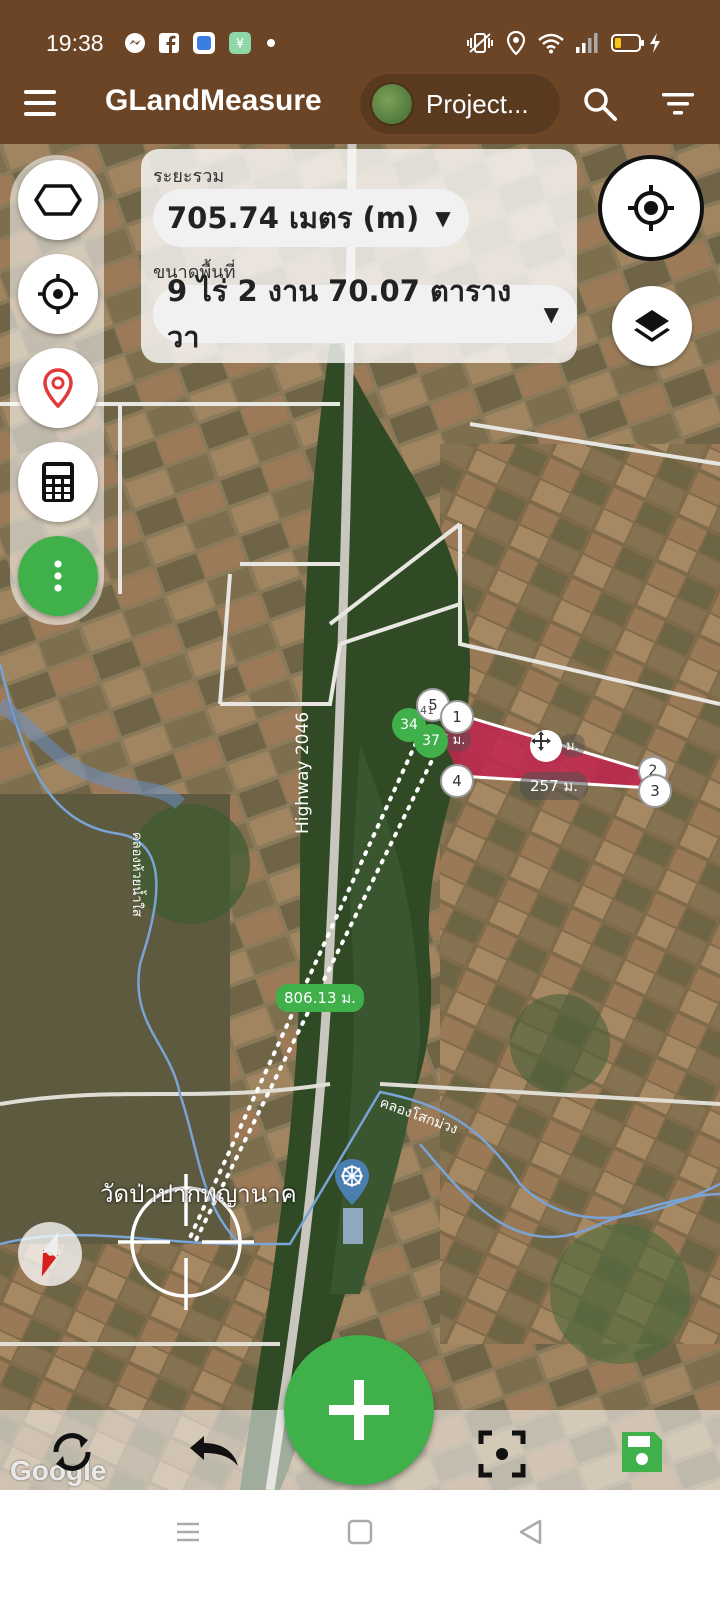  I want to click on app-title: GLandMeasure, so click(213, 100).